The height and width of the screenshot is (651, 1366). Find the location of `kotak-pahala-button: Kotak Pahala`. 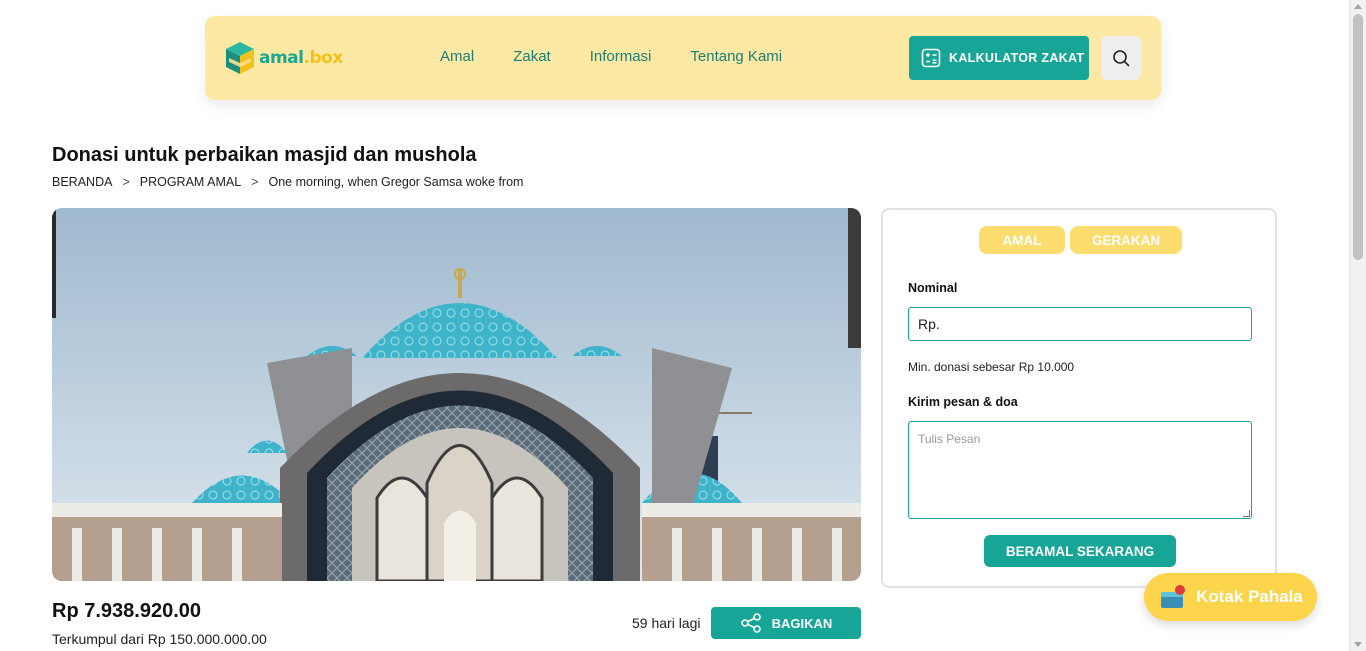

kotak-pahala-button: Kotak Pahala is located at coordinates (1230, 597).